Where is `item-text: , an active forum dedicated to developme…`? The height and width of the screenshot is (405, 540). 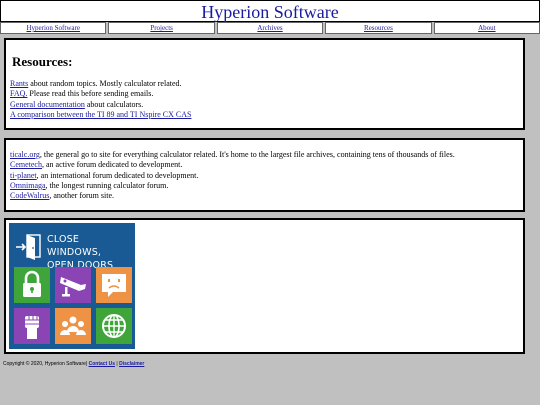 item-text: , an active forum dedicated to developme… is located at coordinates (112, 165).